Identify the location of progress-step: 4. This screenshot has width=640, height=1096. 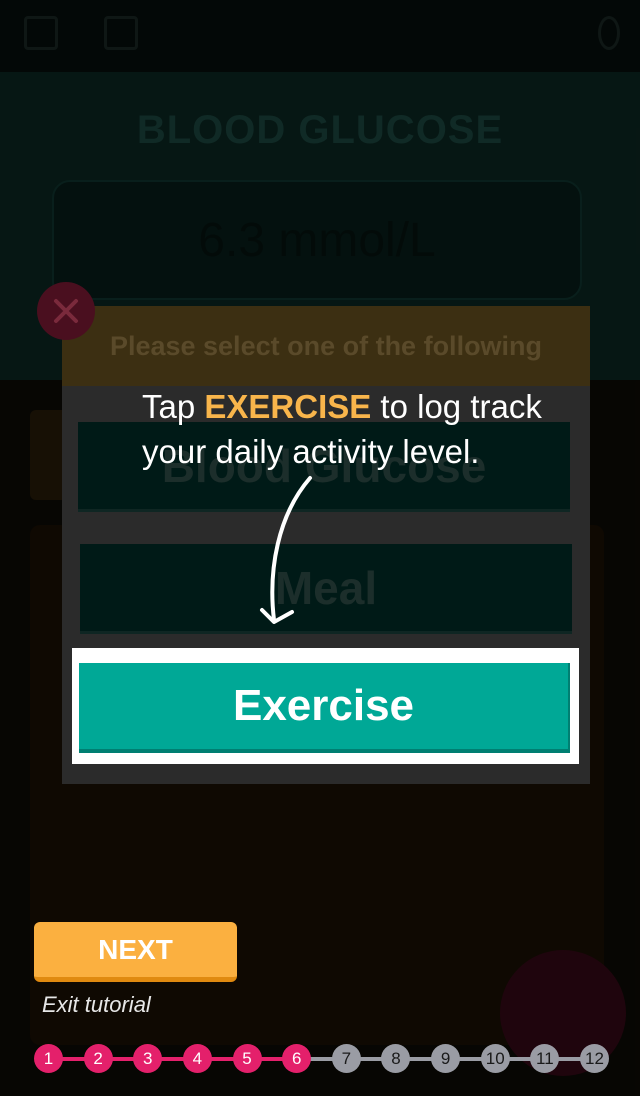
(197, 1058).